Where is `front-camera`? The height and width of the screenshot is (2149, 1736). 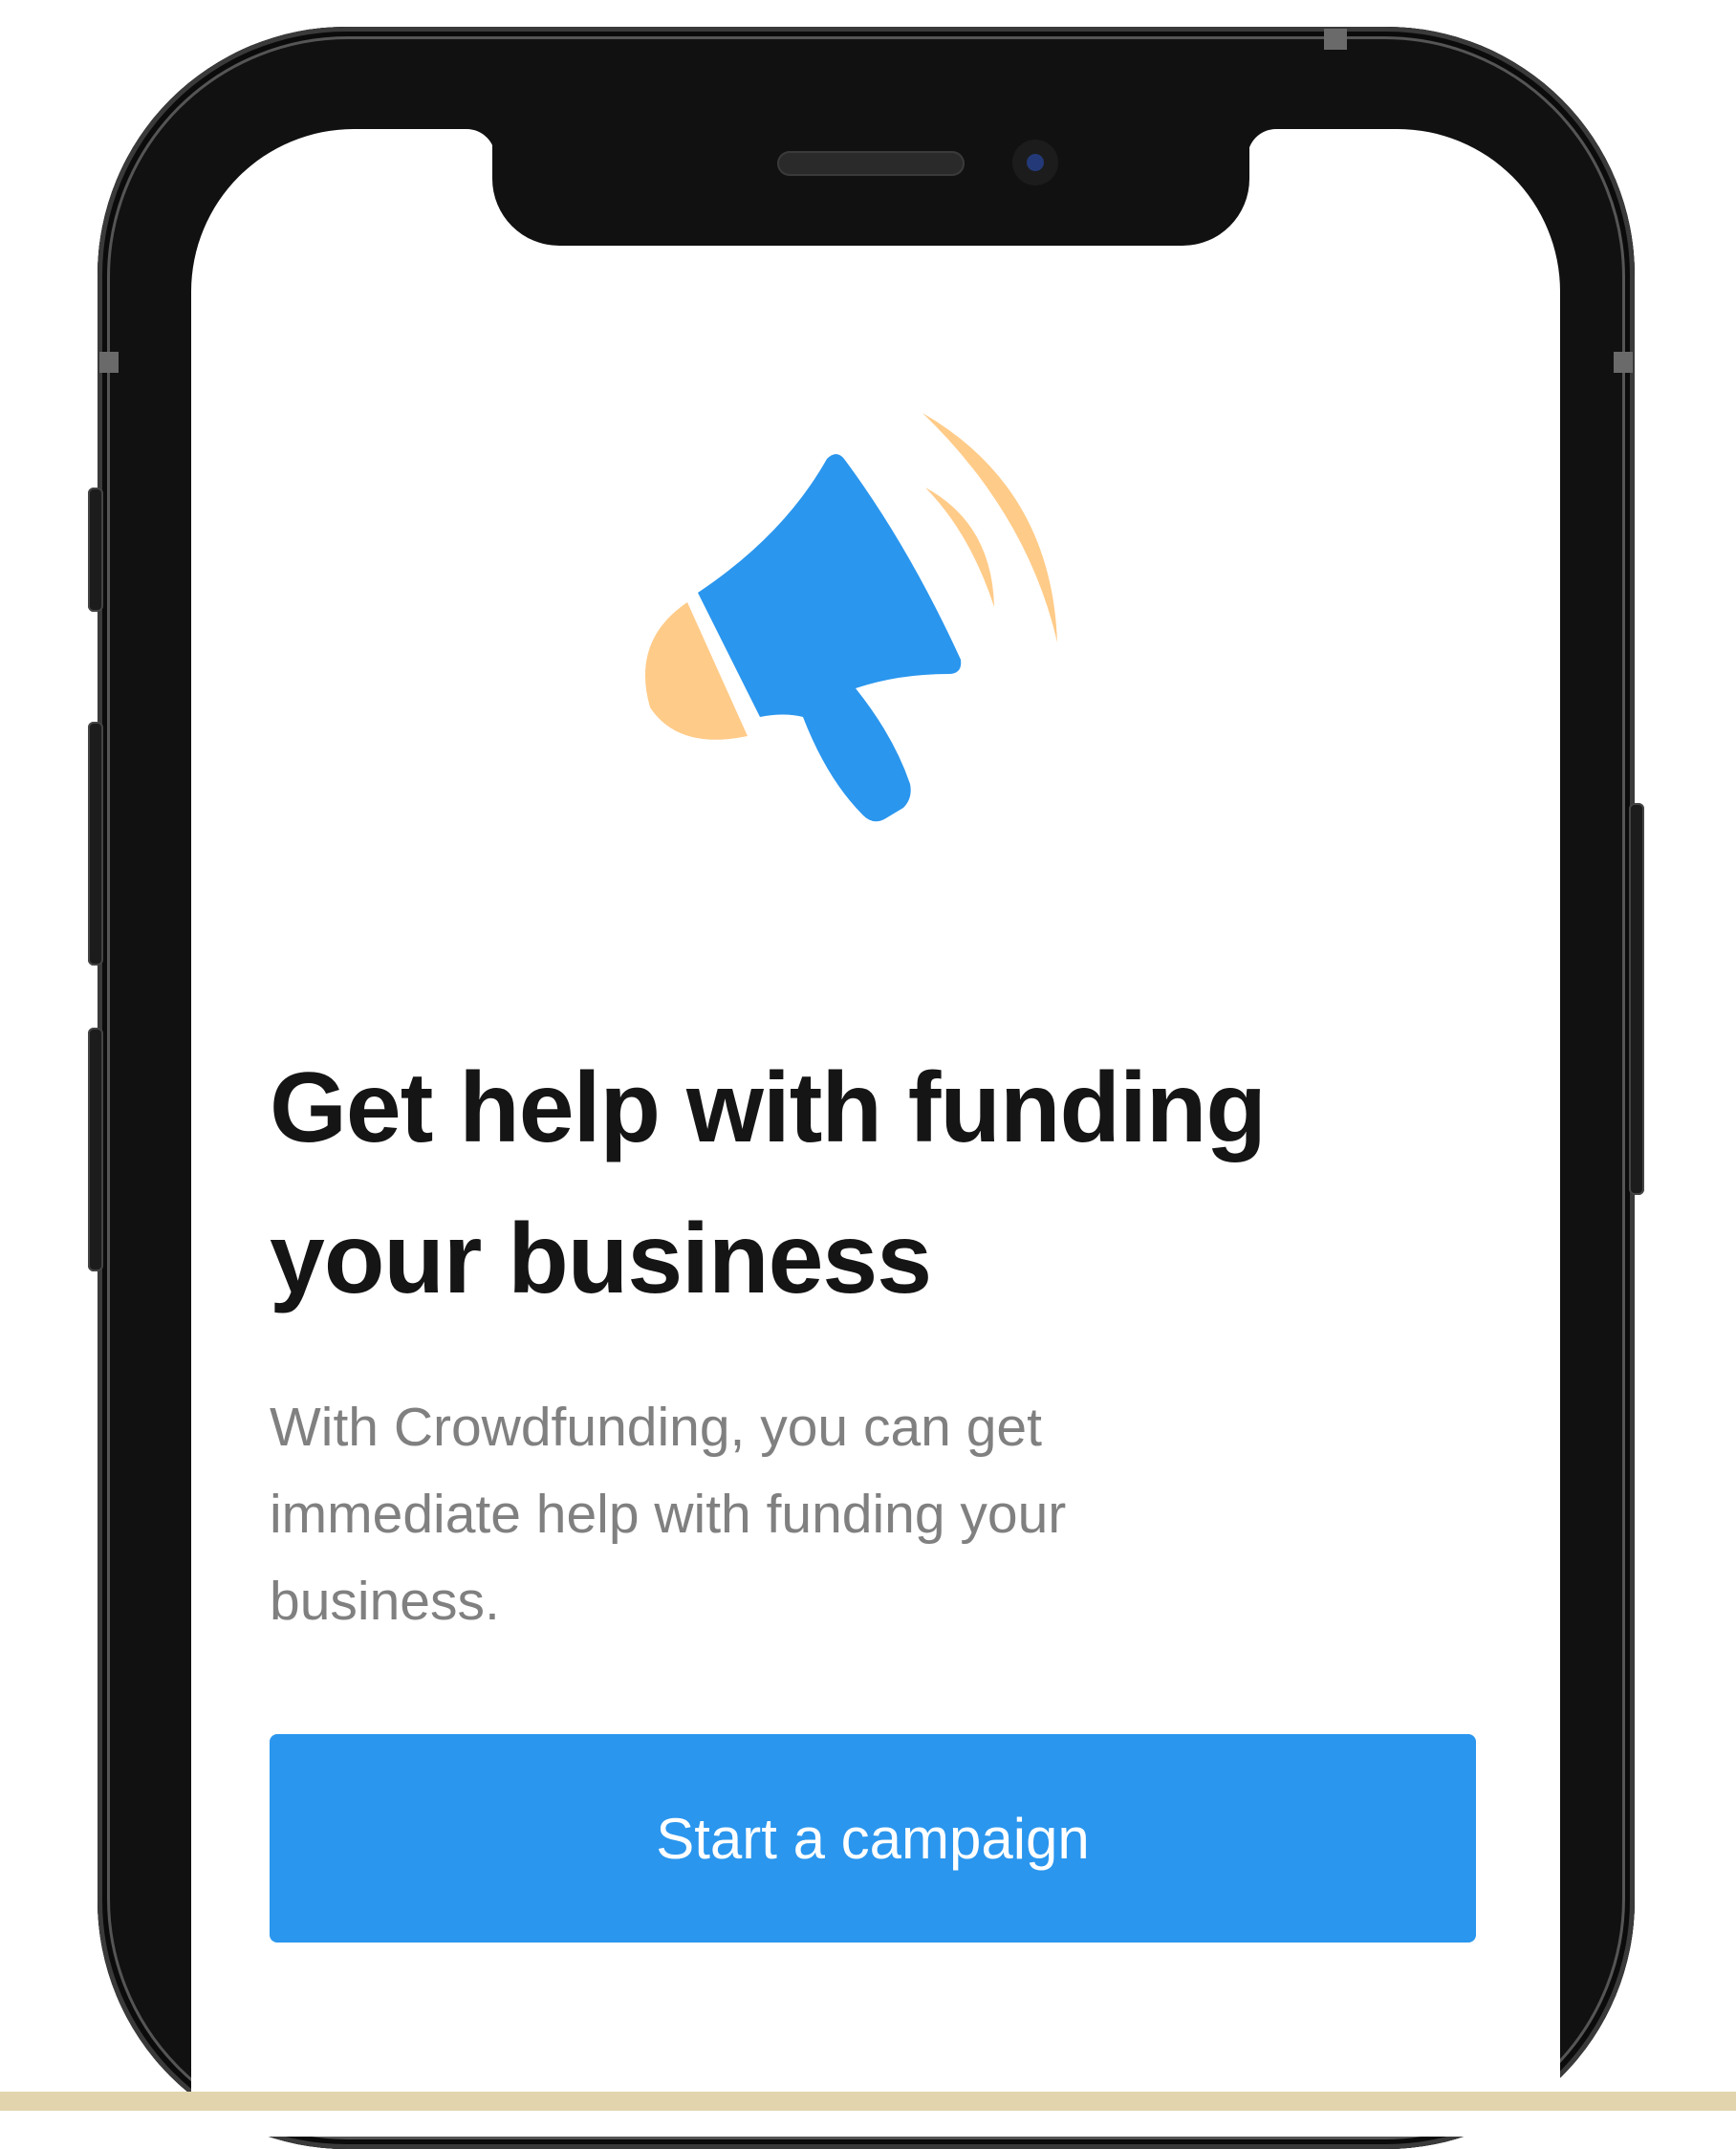 front-camera is located at coordinates (1035, 162).